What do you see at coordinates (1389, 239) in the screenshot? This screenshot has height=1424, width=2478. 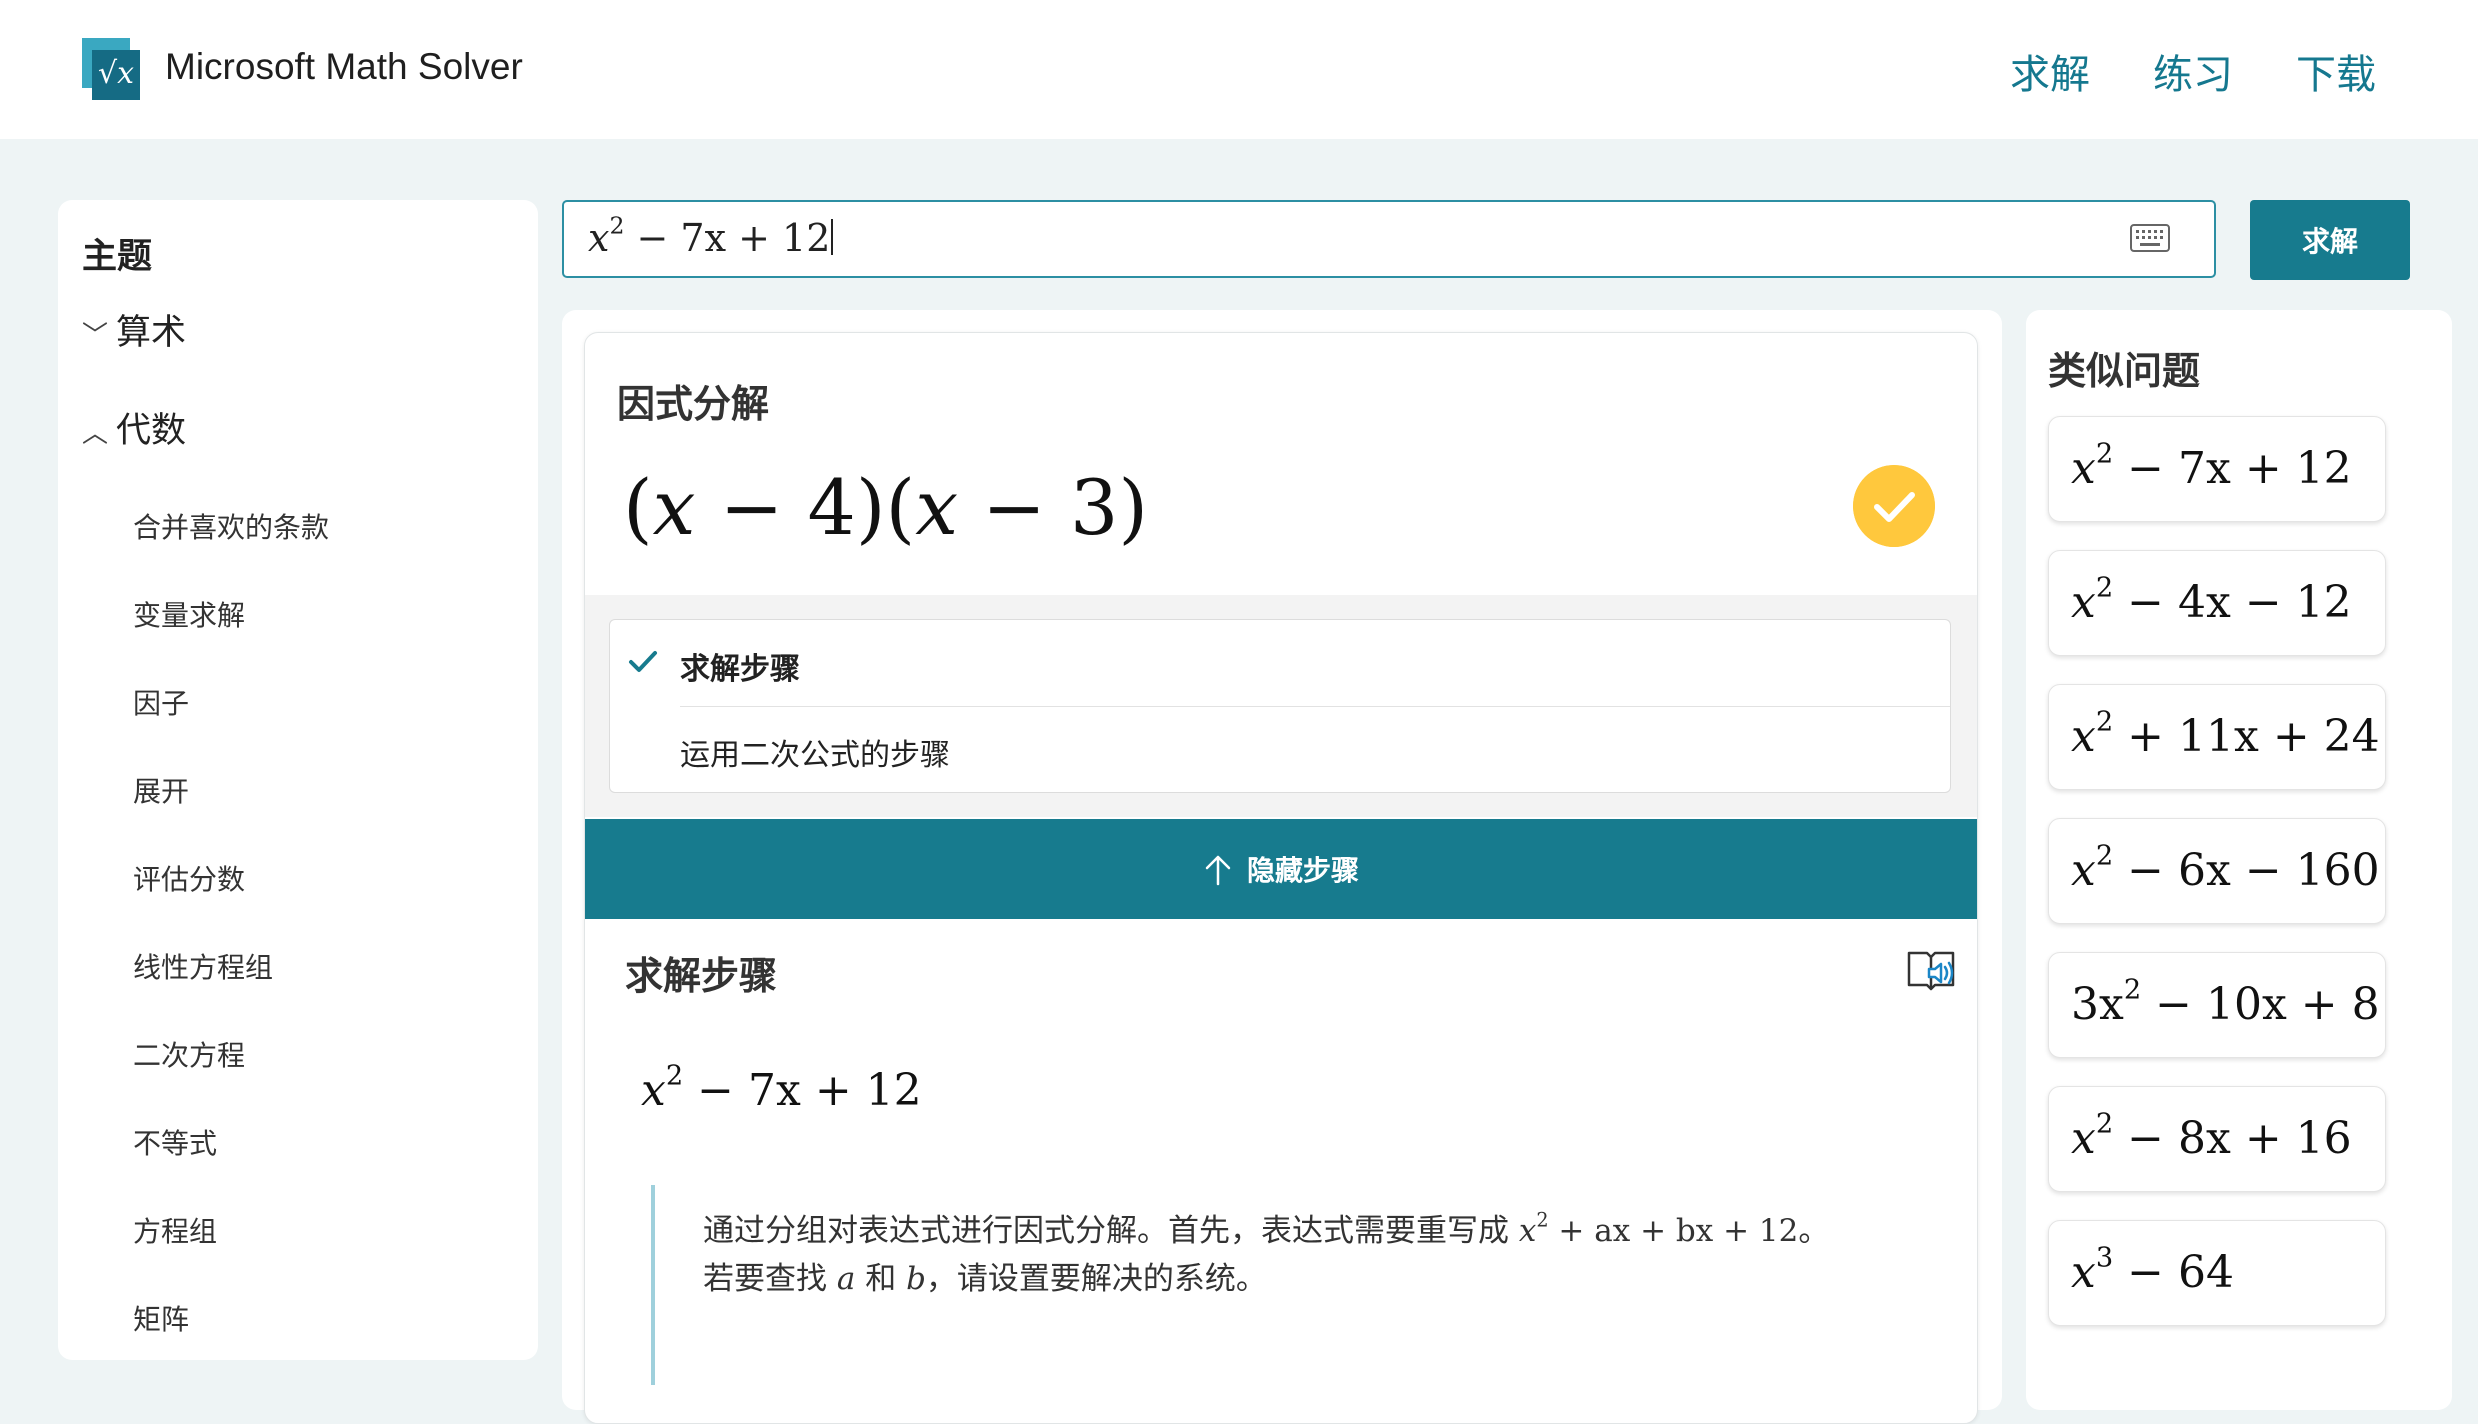 I see `math-input: x2 − 7x + 12` at bounding box center [1389, 239].